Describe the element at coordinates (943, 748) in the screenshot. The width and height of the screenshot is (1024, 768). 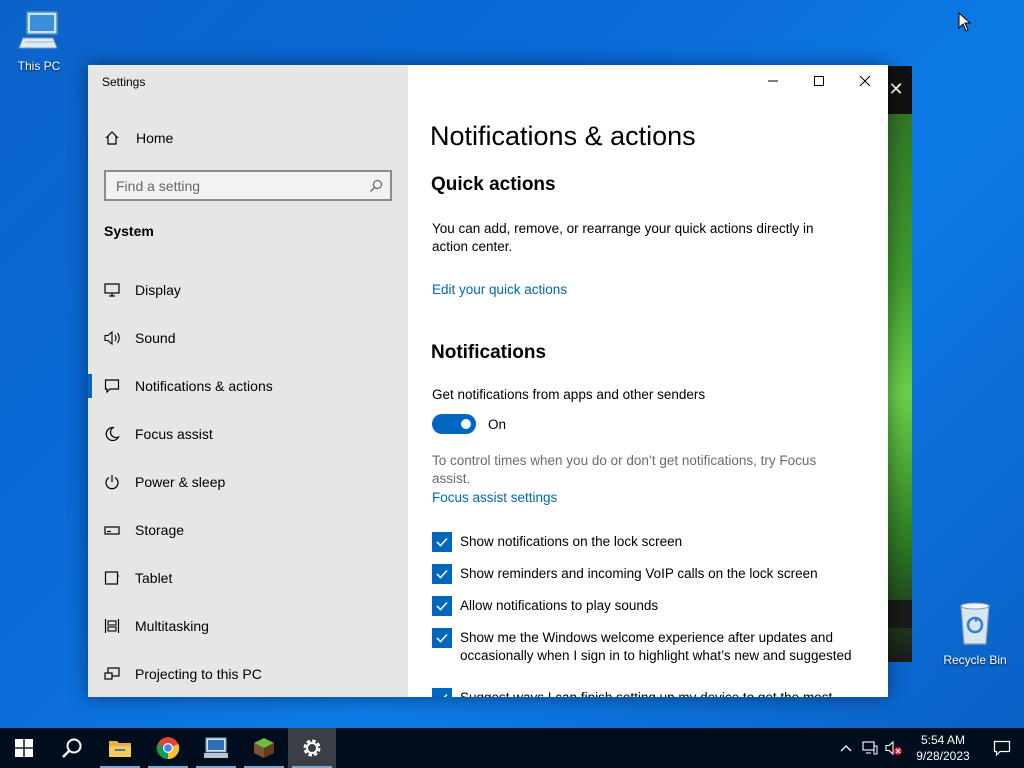
I see `clock: 5:54 AM 9/28/2023` at that location.